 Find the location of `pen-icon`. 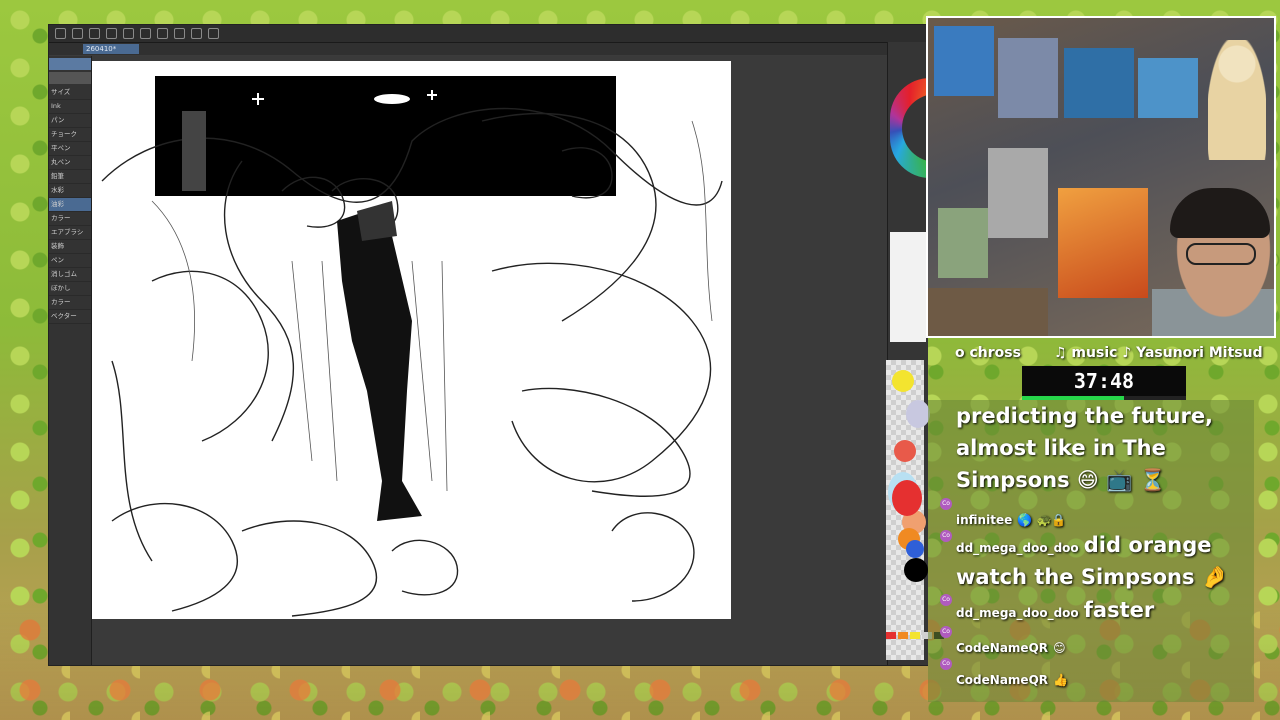

pen-icon is located at coordinates (196, 33).